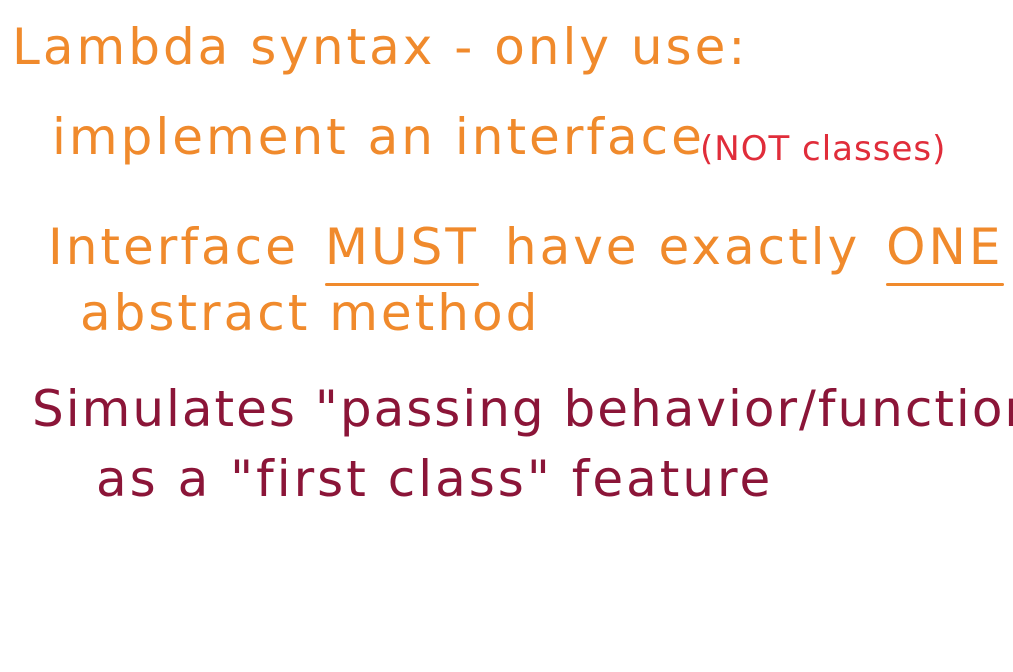 The image size is (1013, 672). I want to click on note-line-interface-must: Interface MUST have exactly ONE, so click(526, 252).